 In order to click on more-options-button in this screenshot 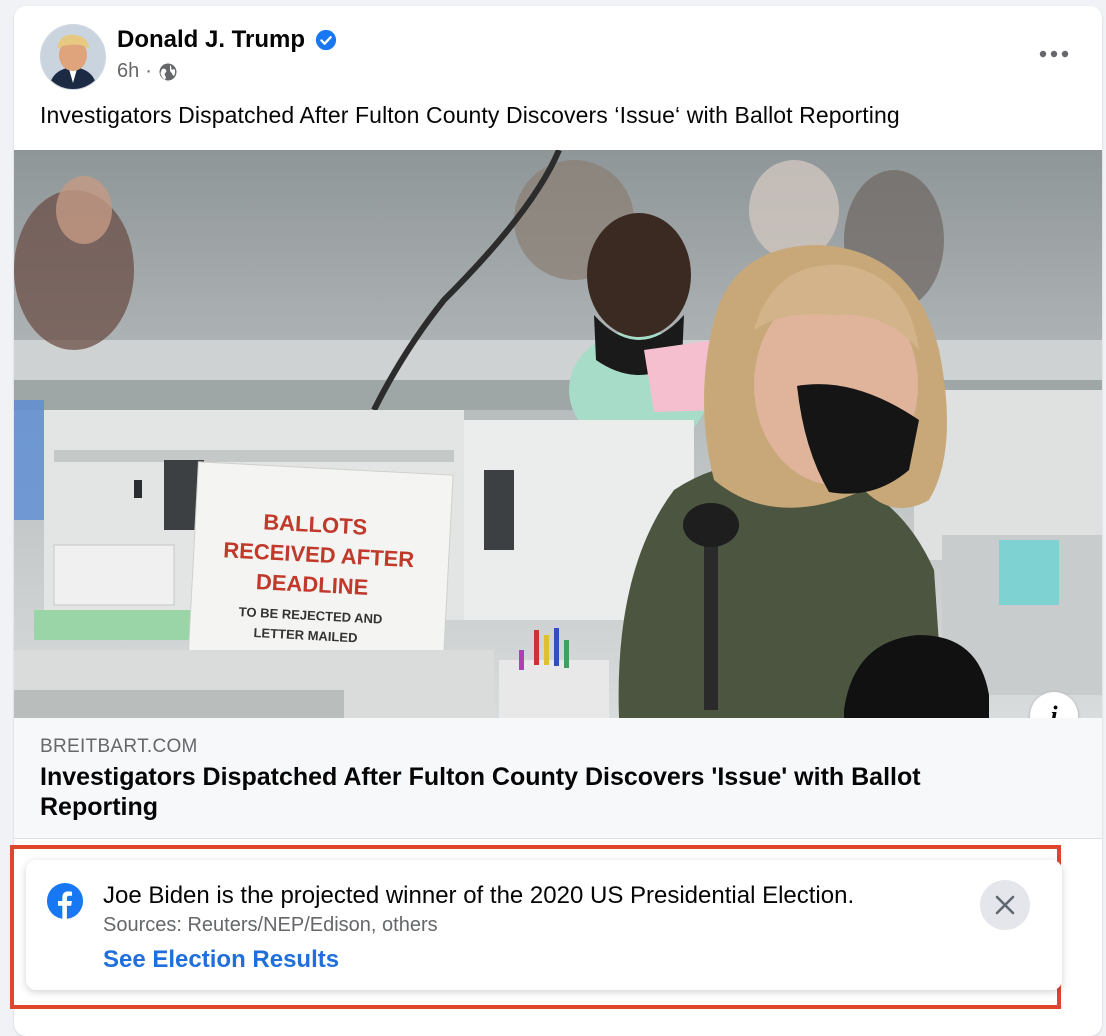, I will do `click(1054, 54)`.